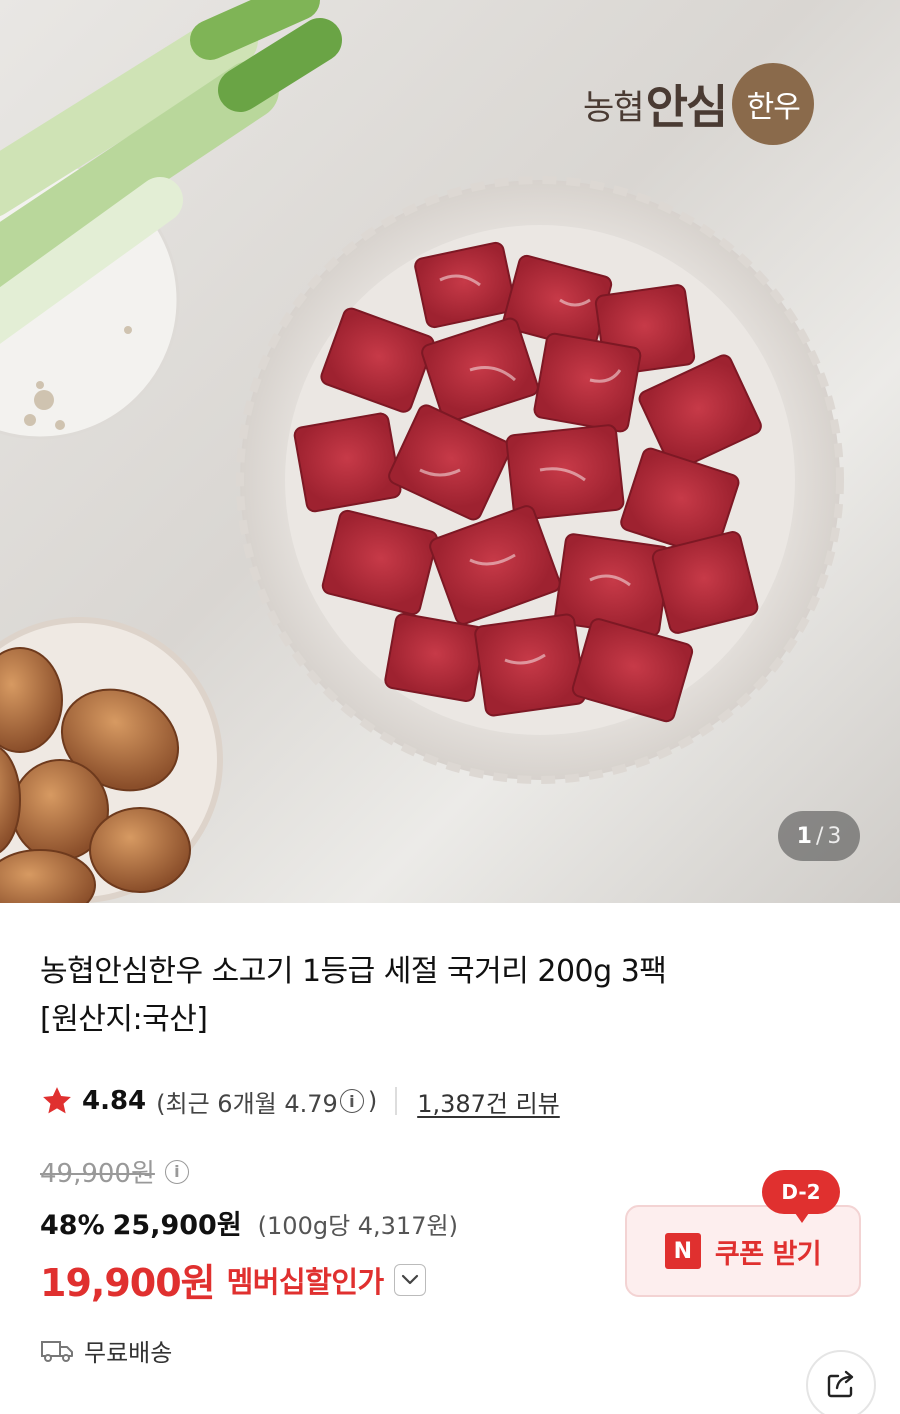 The height and width of the screenshot is (1414, 900). I want to click on sale-price-row: 48% 25,900원 (100g당 4,317원), so click(249, 1222).